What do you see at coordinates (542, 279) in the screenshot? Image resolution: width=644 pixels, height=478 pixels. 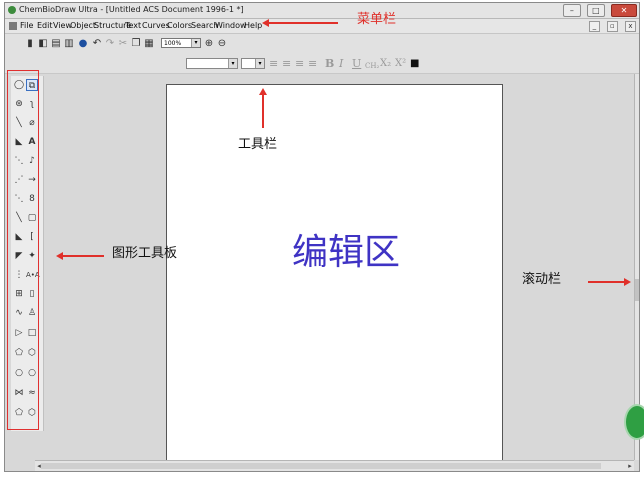 I see `scrollbar-annotation: 滚动栏` at bounding box center [542, 279].